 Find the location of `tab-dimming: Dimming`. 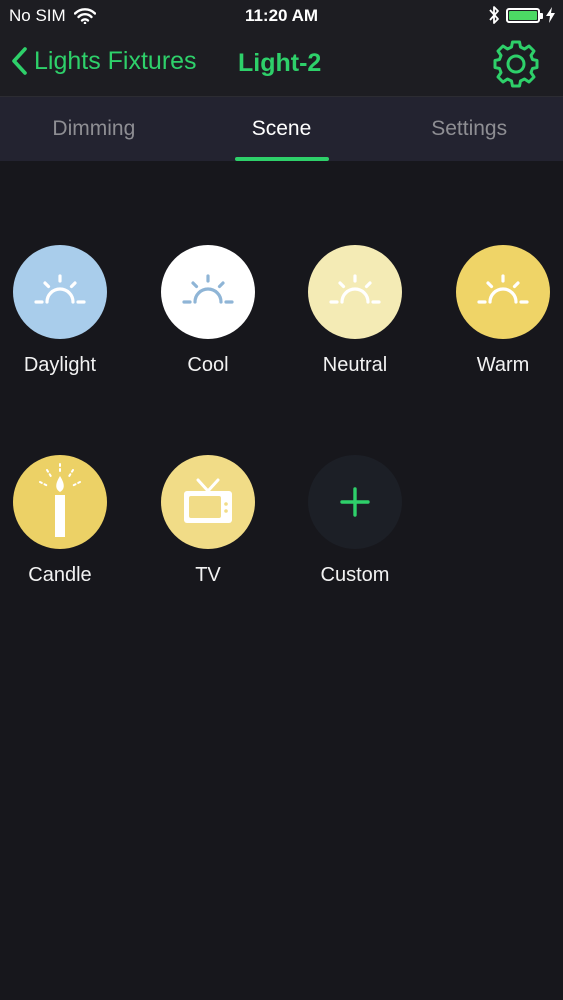

tab-dimming: Dimming is located at coordinates (94, 129).